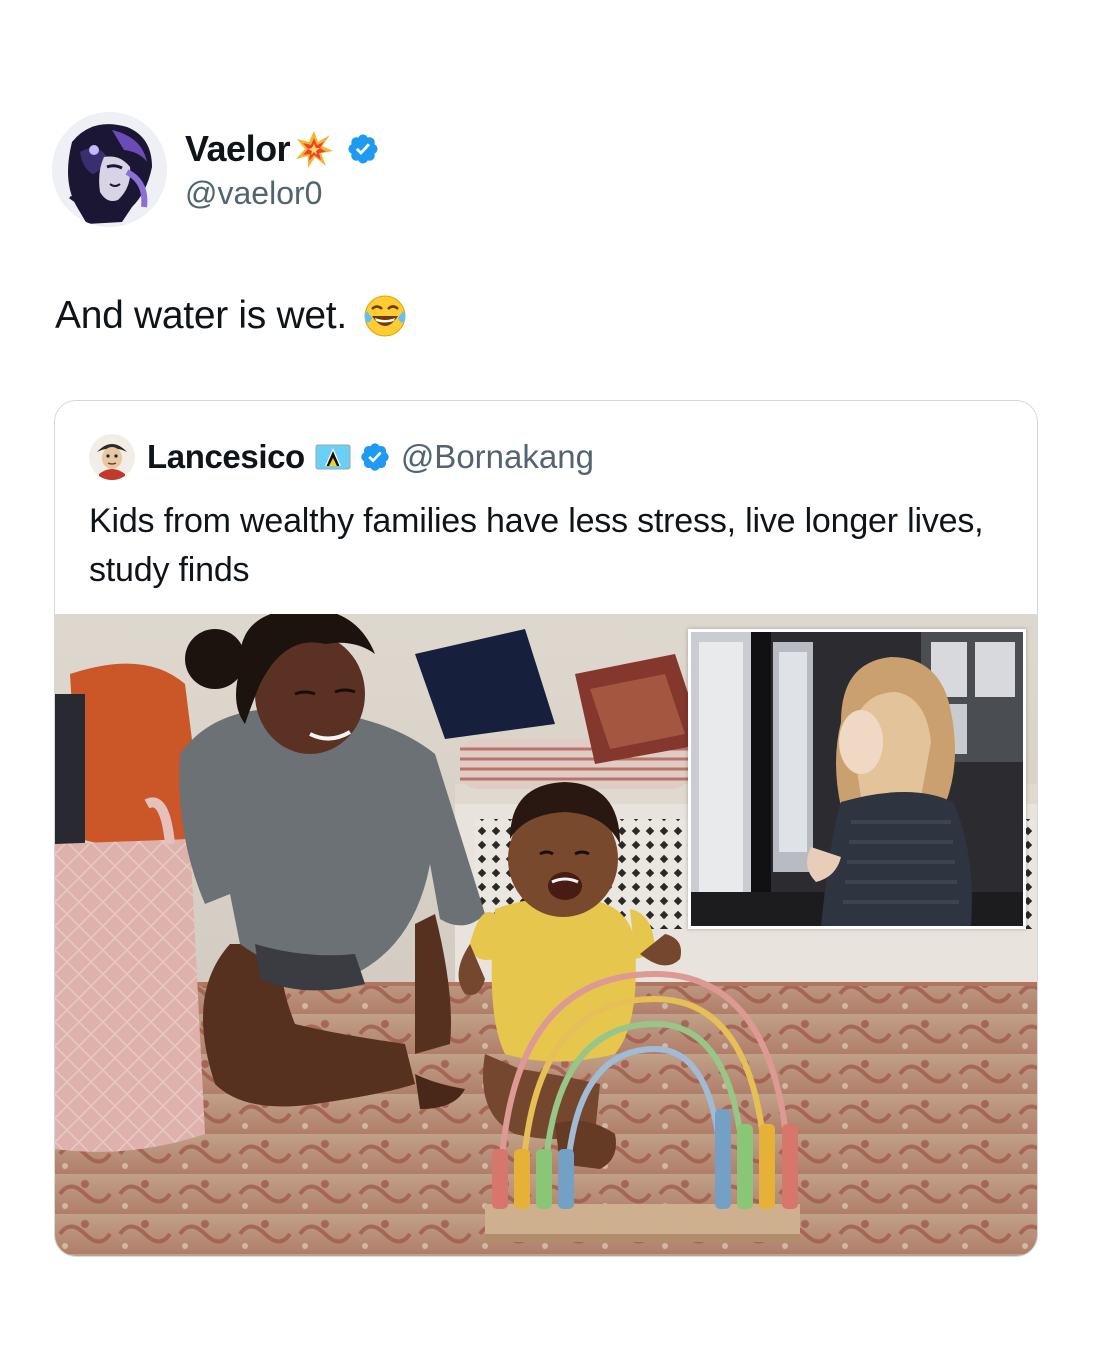  Describe the element at coordinates (385, 316) in the screenshot. I see `face-with-tears-of-joy-icon` at that location.